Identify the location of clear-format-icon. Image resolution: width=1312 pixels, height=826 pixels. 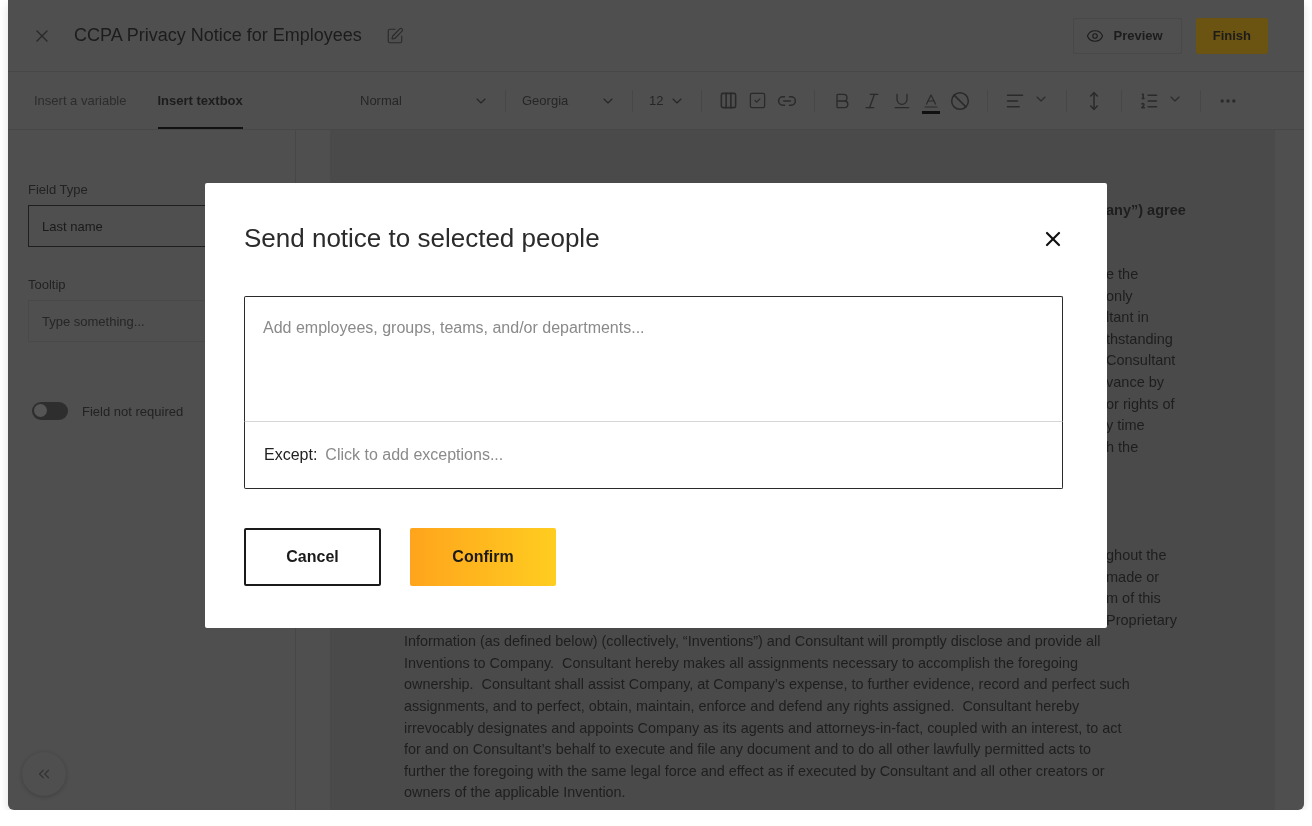
(960, 100).